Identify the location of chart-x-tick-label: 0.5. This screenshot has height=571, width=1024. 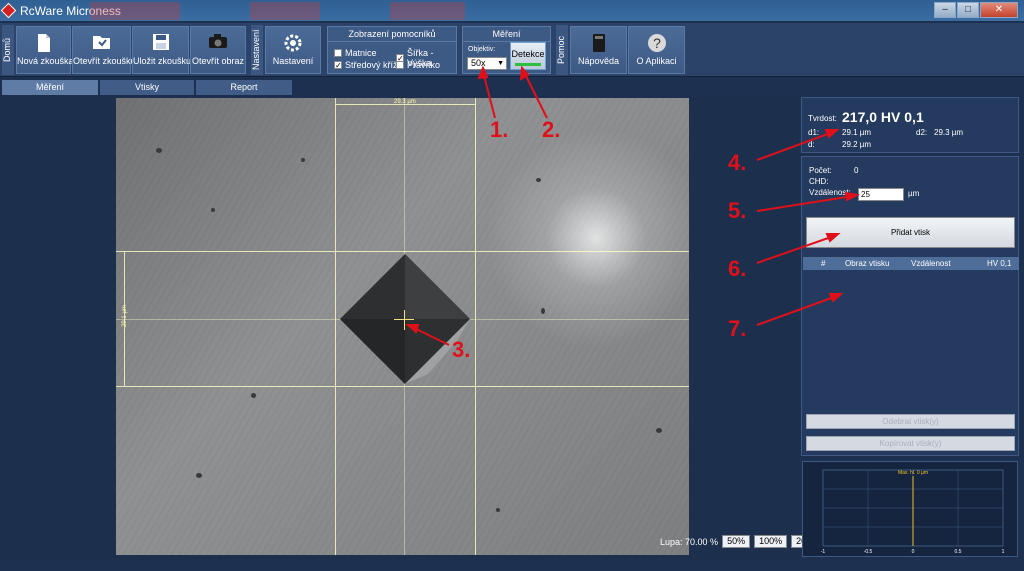
(958, 552).